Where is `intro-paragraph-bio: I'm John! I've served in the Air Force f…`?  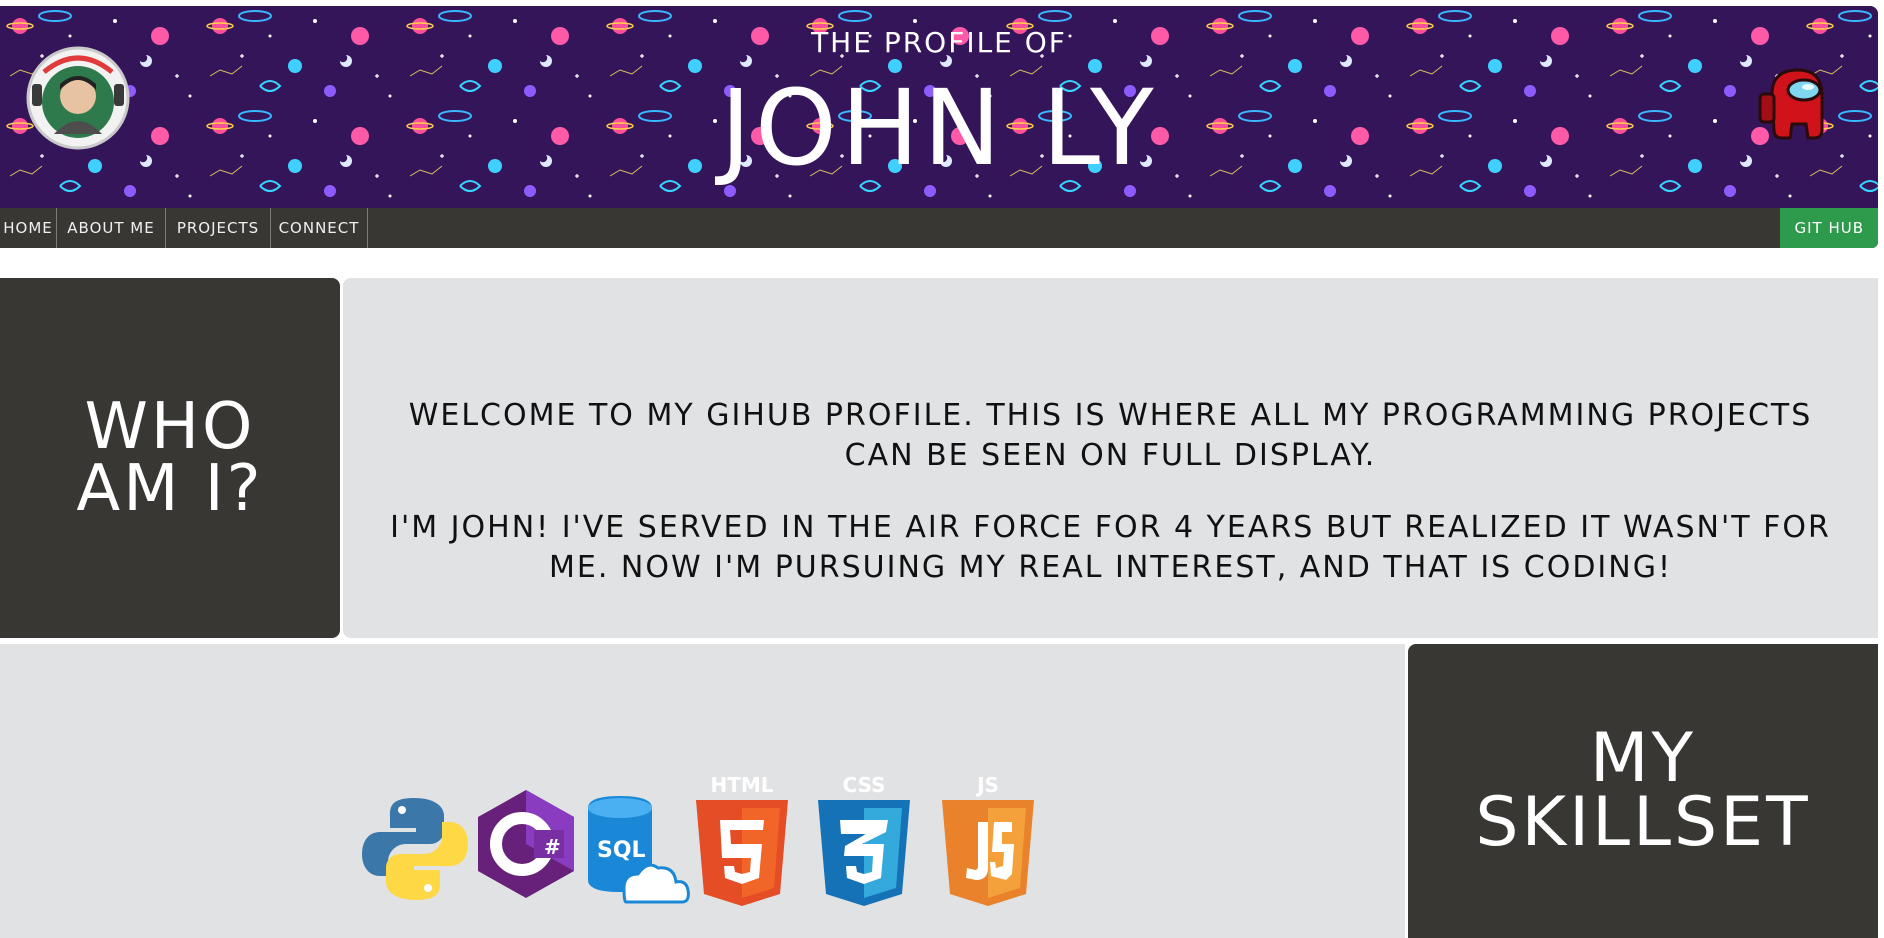
intro-paragraph-bio: I'm John! I've served in the Air Force f… is located at coordinates (1110, 547).